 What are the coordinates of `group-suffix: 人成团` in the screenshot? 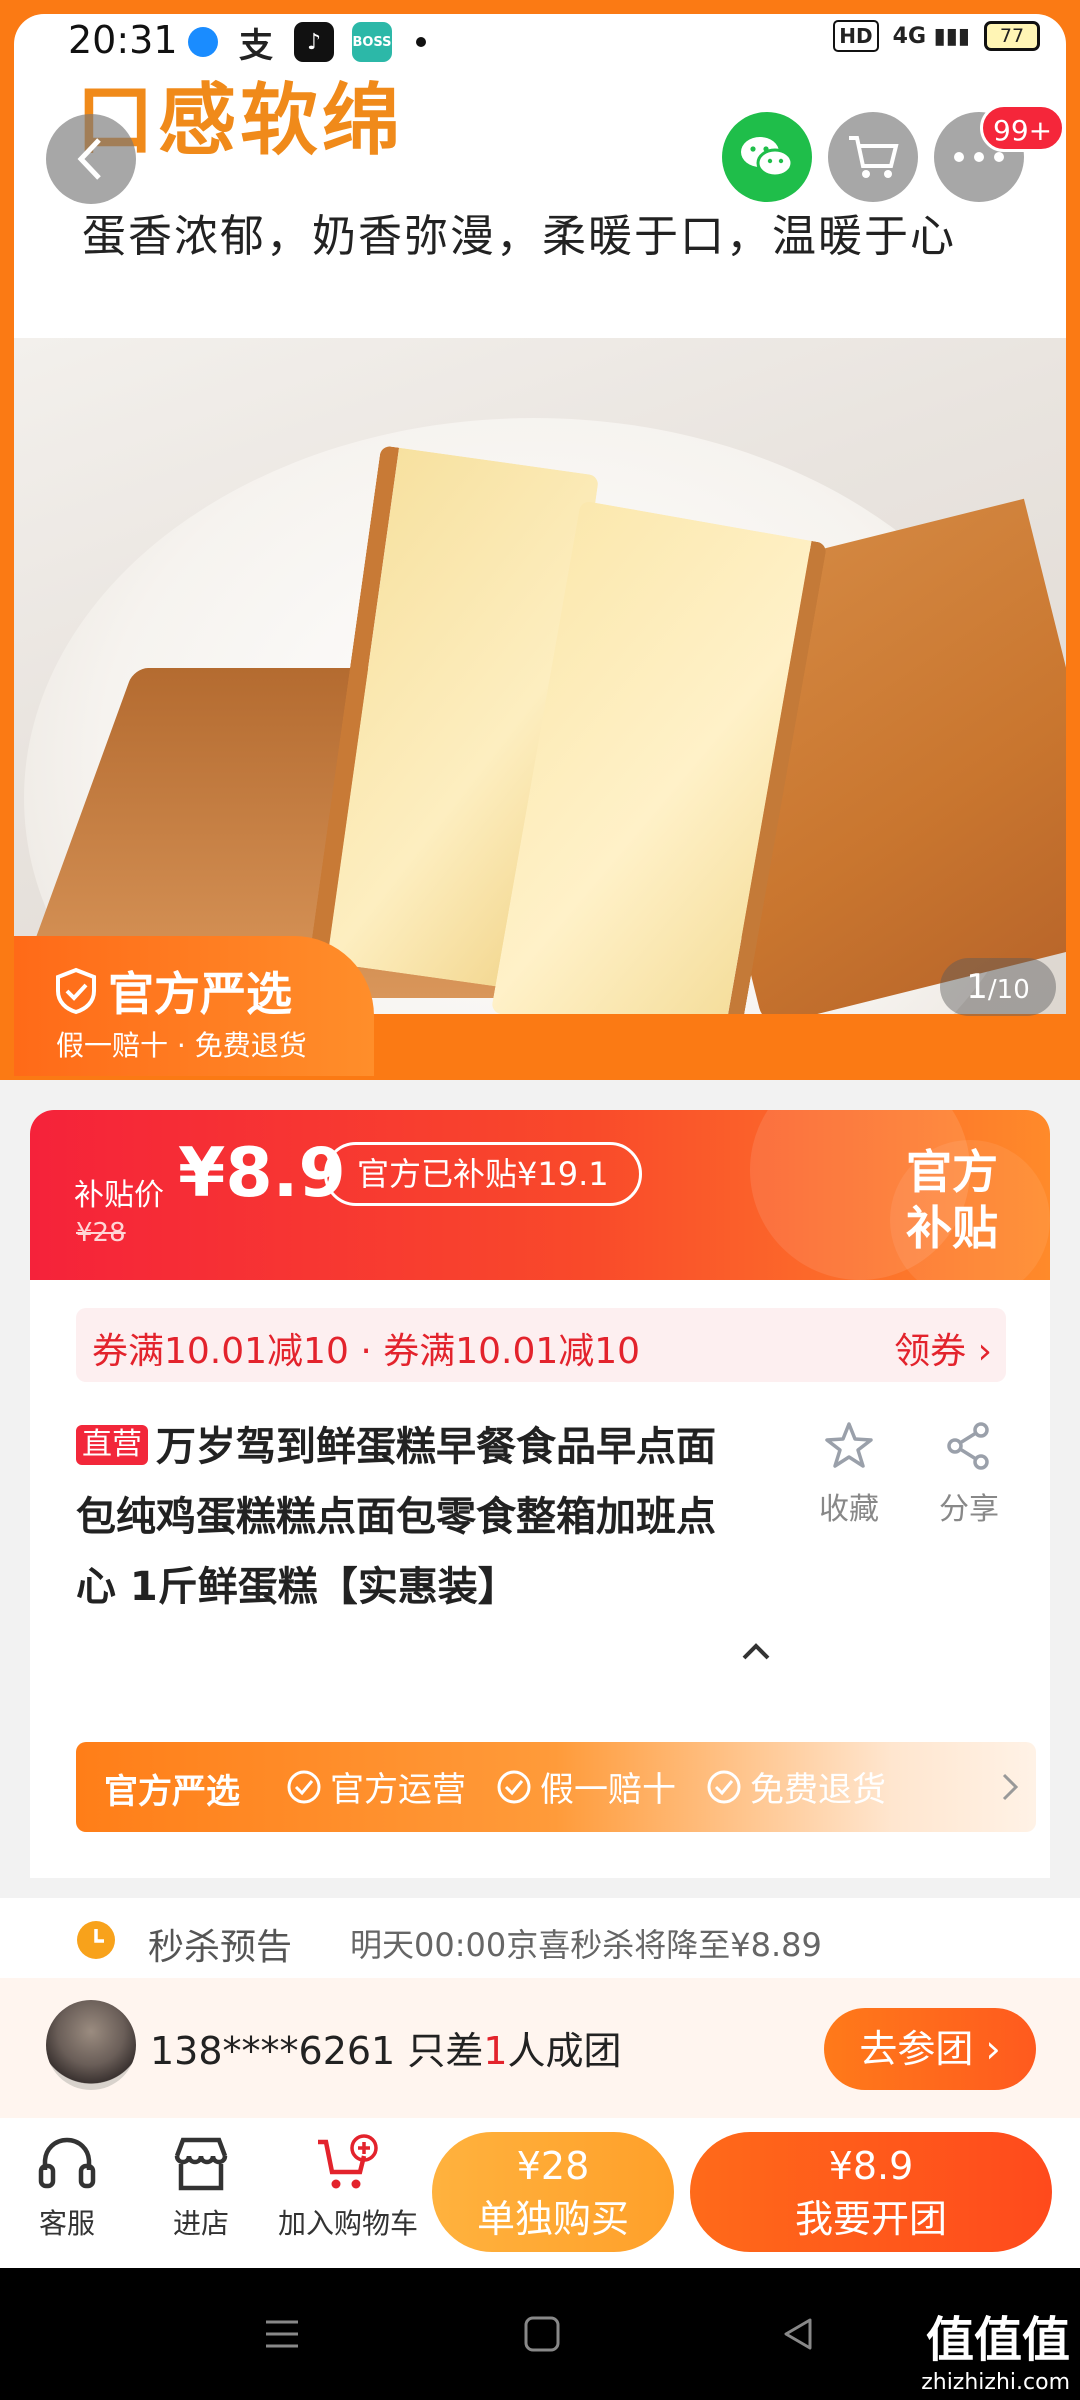 It's located at (564, 2051).